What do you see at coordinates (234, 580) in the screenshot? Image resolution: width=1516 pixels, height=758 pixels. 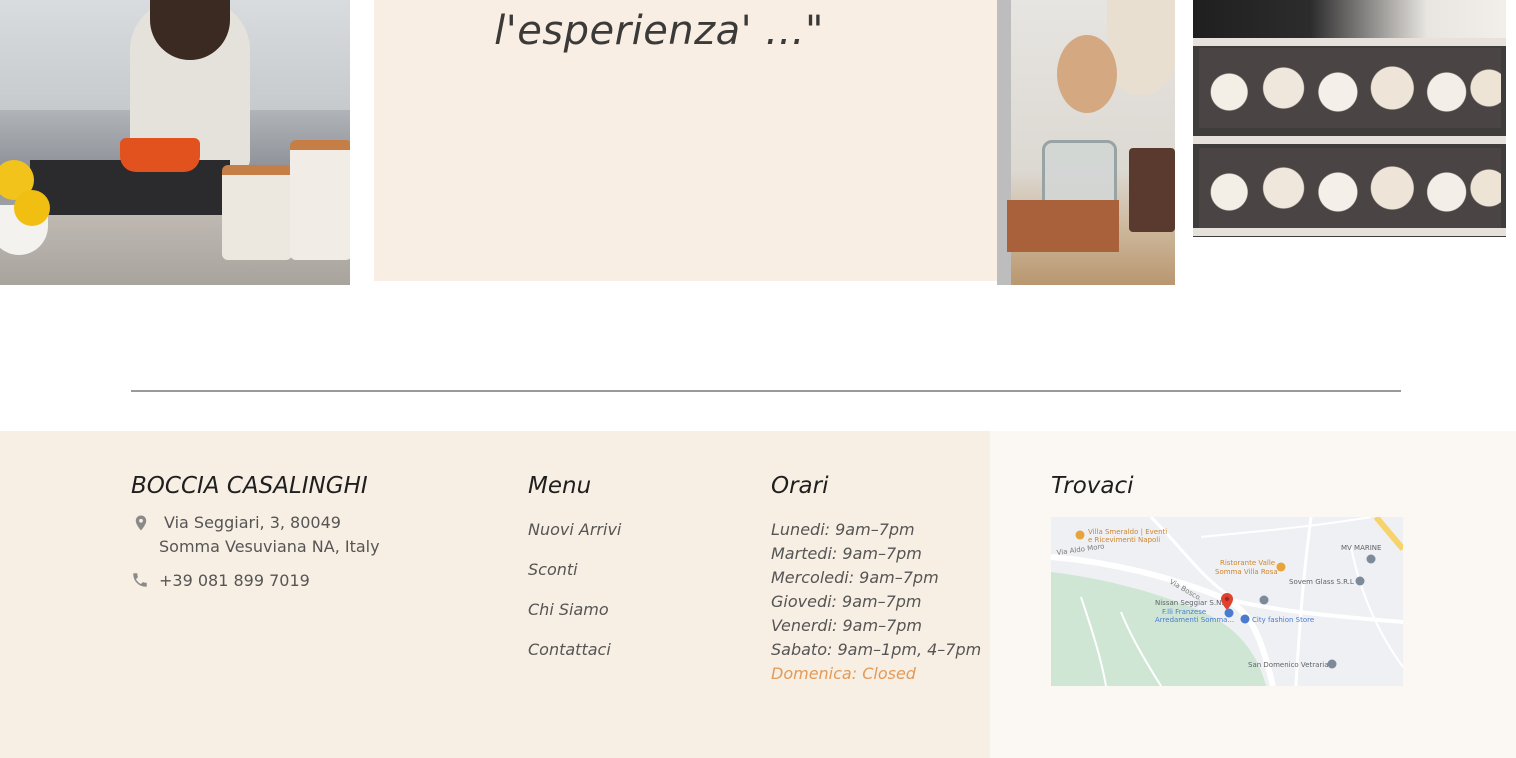 I see `phone-link: +39 081 899 7019` at bounding box center [234, 580].